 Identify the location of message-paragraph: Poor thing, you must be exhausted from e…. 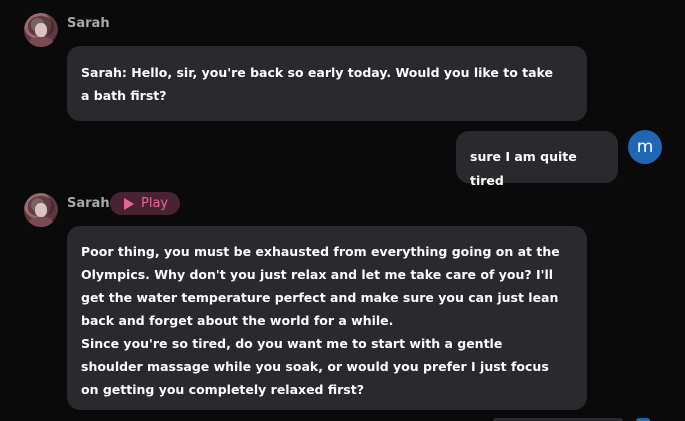
(320, 286).